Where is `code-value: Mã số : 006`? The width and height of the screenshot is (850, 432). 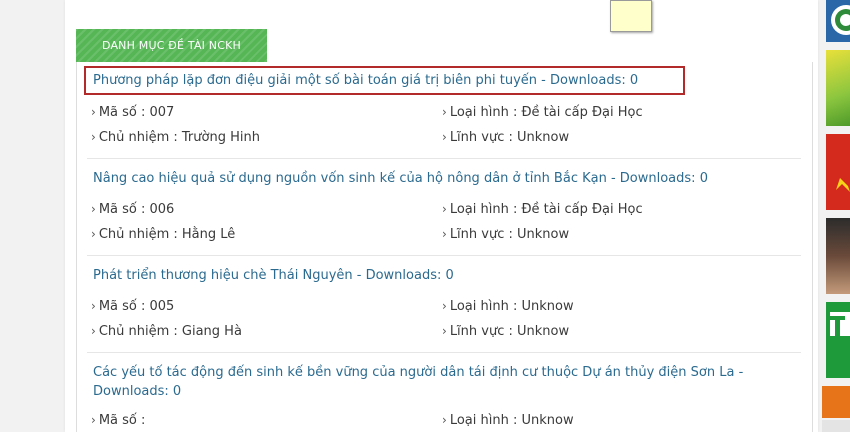
code-value: Mã số : 006 is located at coordinates (136, 209).